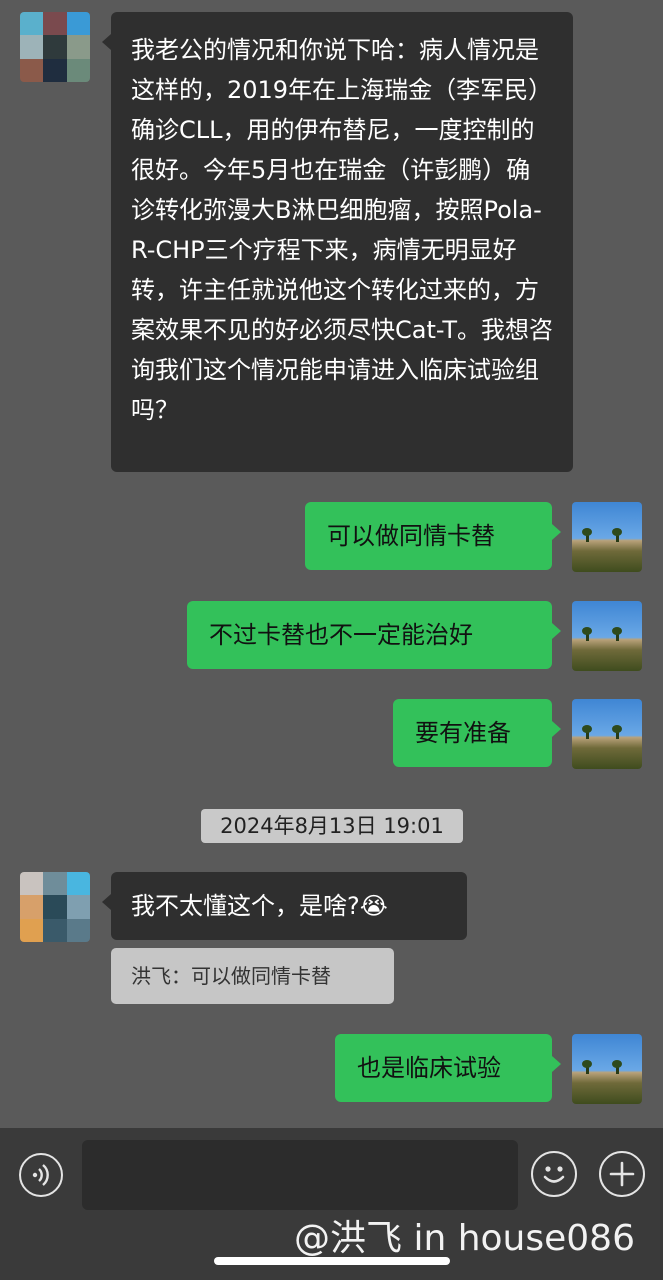  I want to click on message-bubble-sent: 不过卡替也不一定能治好, so click(374, 635).